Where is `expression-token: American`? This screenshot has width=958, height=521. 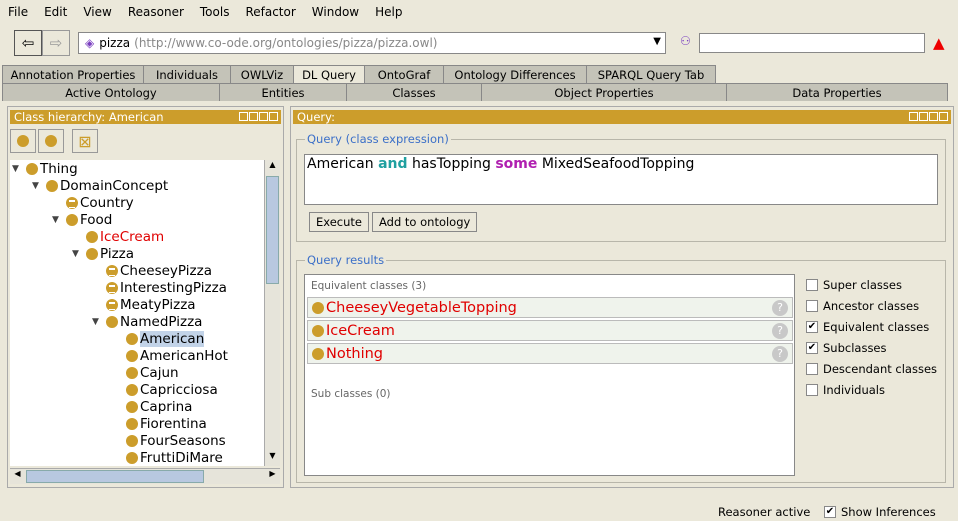 expression-token: American is located at coordinates (343, 164).